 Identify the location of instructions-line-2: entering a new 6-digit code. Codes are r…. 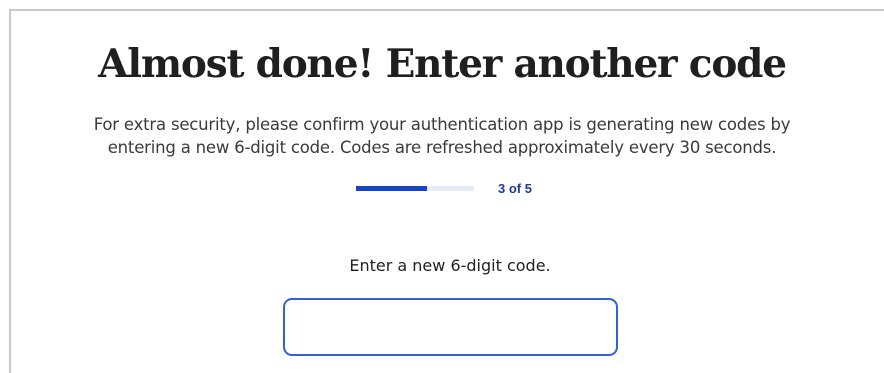
(442, 147).